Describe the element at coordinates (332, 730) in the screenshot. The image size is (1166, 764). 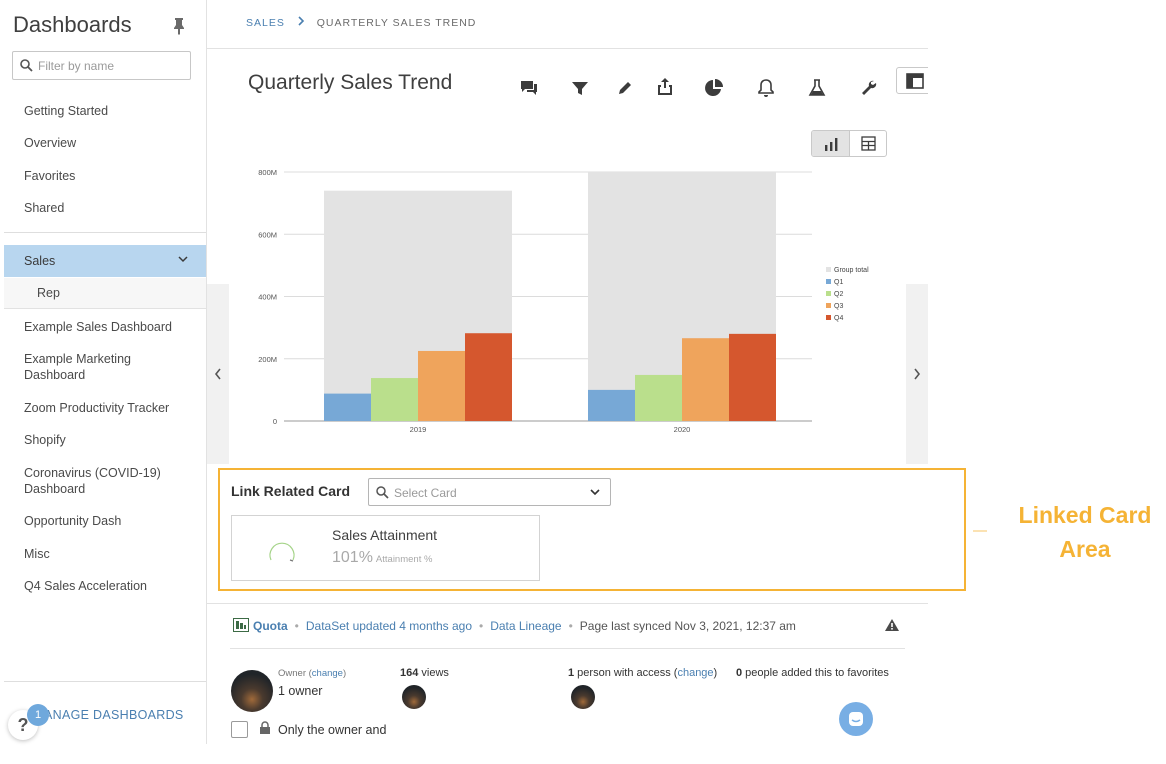
I see `only-owner-text: Only the owner and` at that location.